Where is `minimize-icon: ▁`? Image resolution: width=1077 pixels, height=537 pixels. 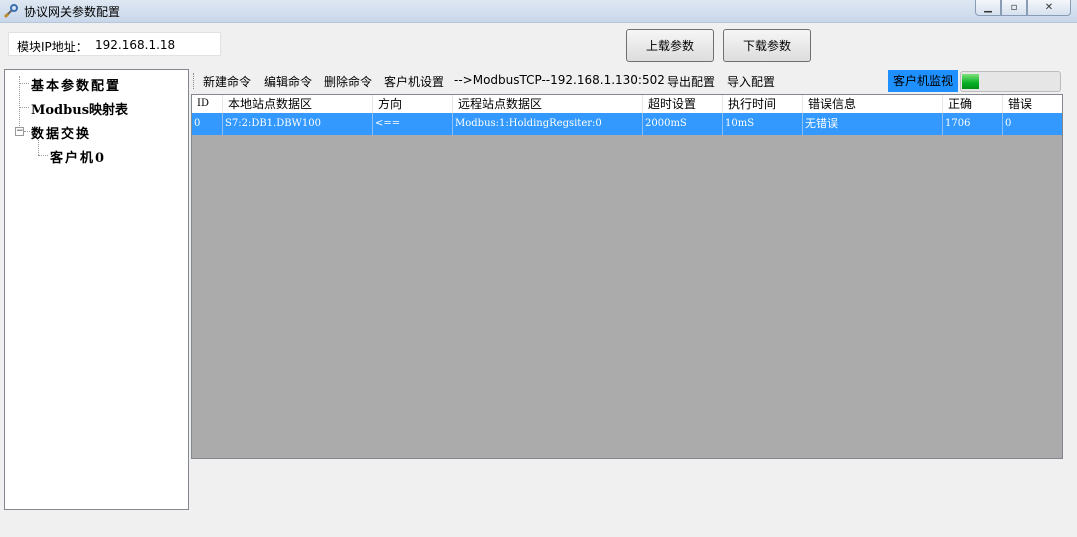 minimize-icon: ▁ is located at coordinates (988, 7).